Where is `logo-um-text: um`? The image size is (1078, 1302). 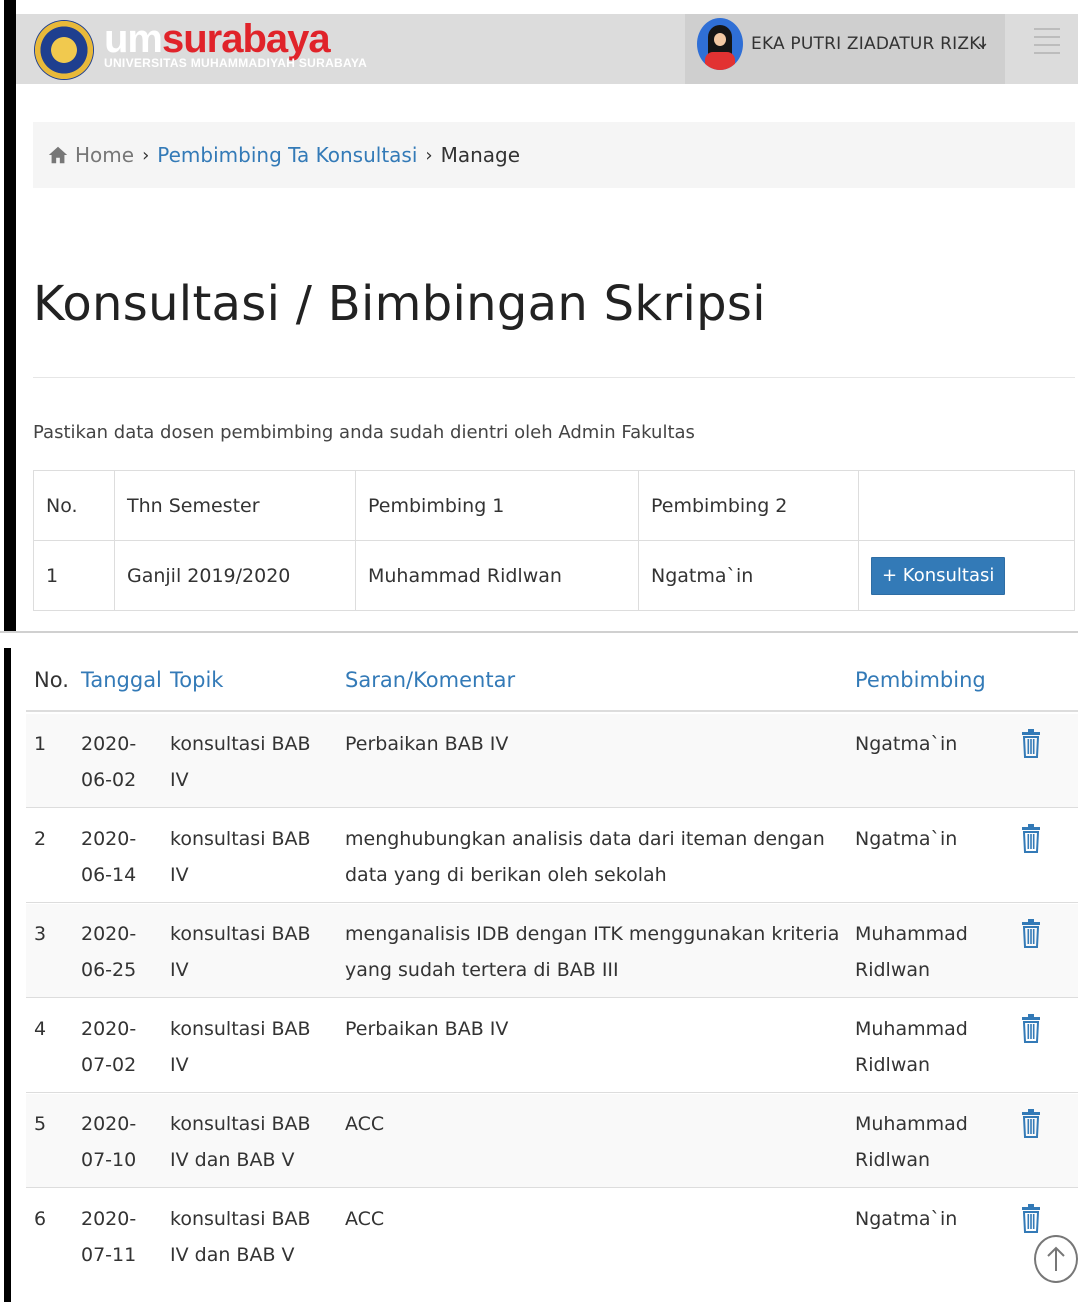 logo-um-text: um is located at coordinates (133, 39).